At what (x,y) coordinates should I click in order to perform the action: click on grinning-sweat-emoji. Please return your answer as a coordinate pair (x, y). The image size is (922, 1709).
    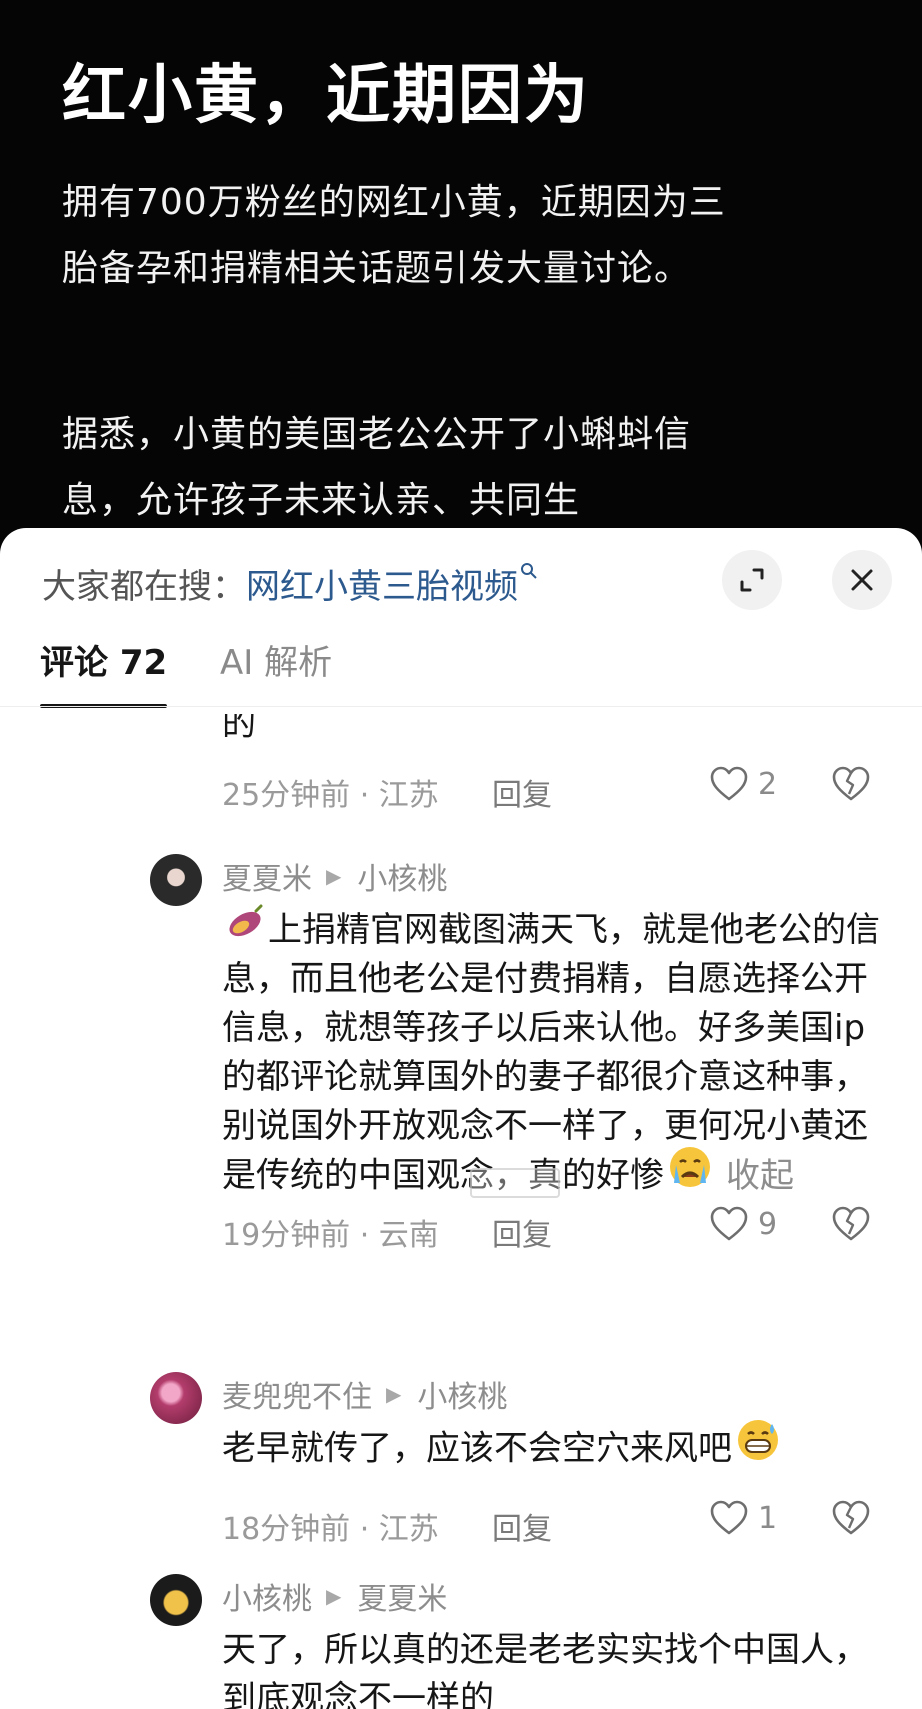
    Looking at the image, I should click on (758, 1447).